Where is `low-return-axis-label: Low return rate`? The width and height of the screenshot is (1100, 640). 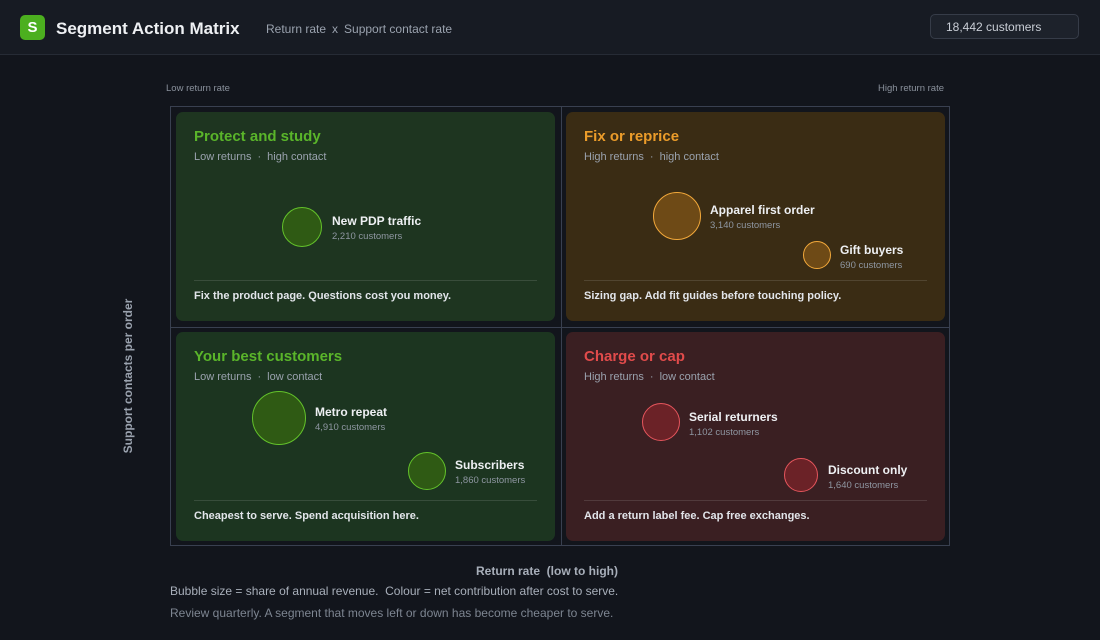
low-return-axis-label: Low return rate is located at coordinates (198, 88).